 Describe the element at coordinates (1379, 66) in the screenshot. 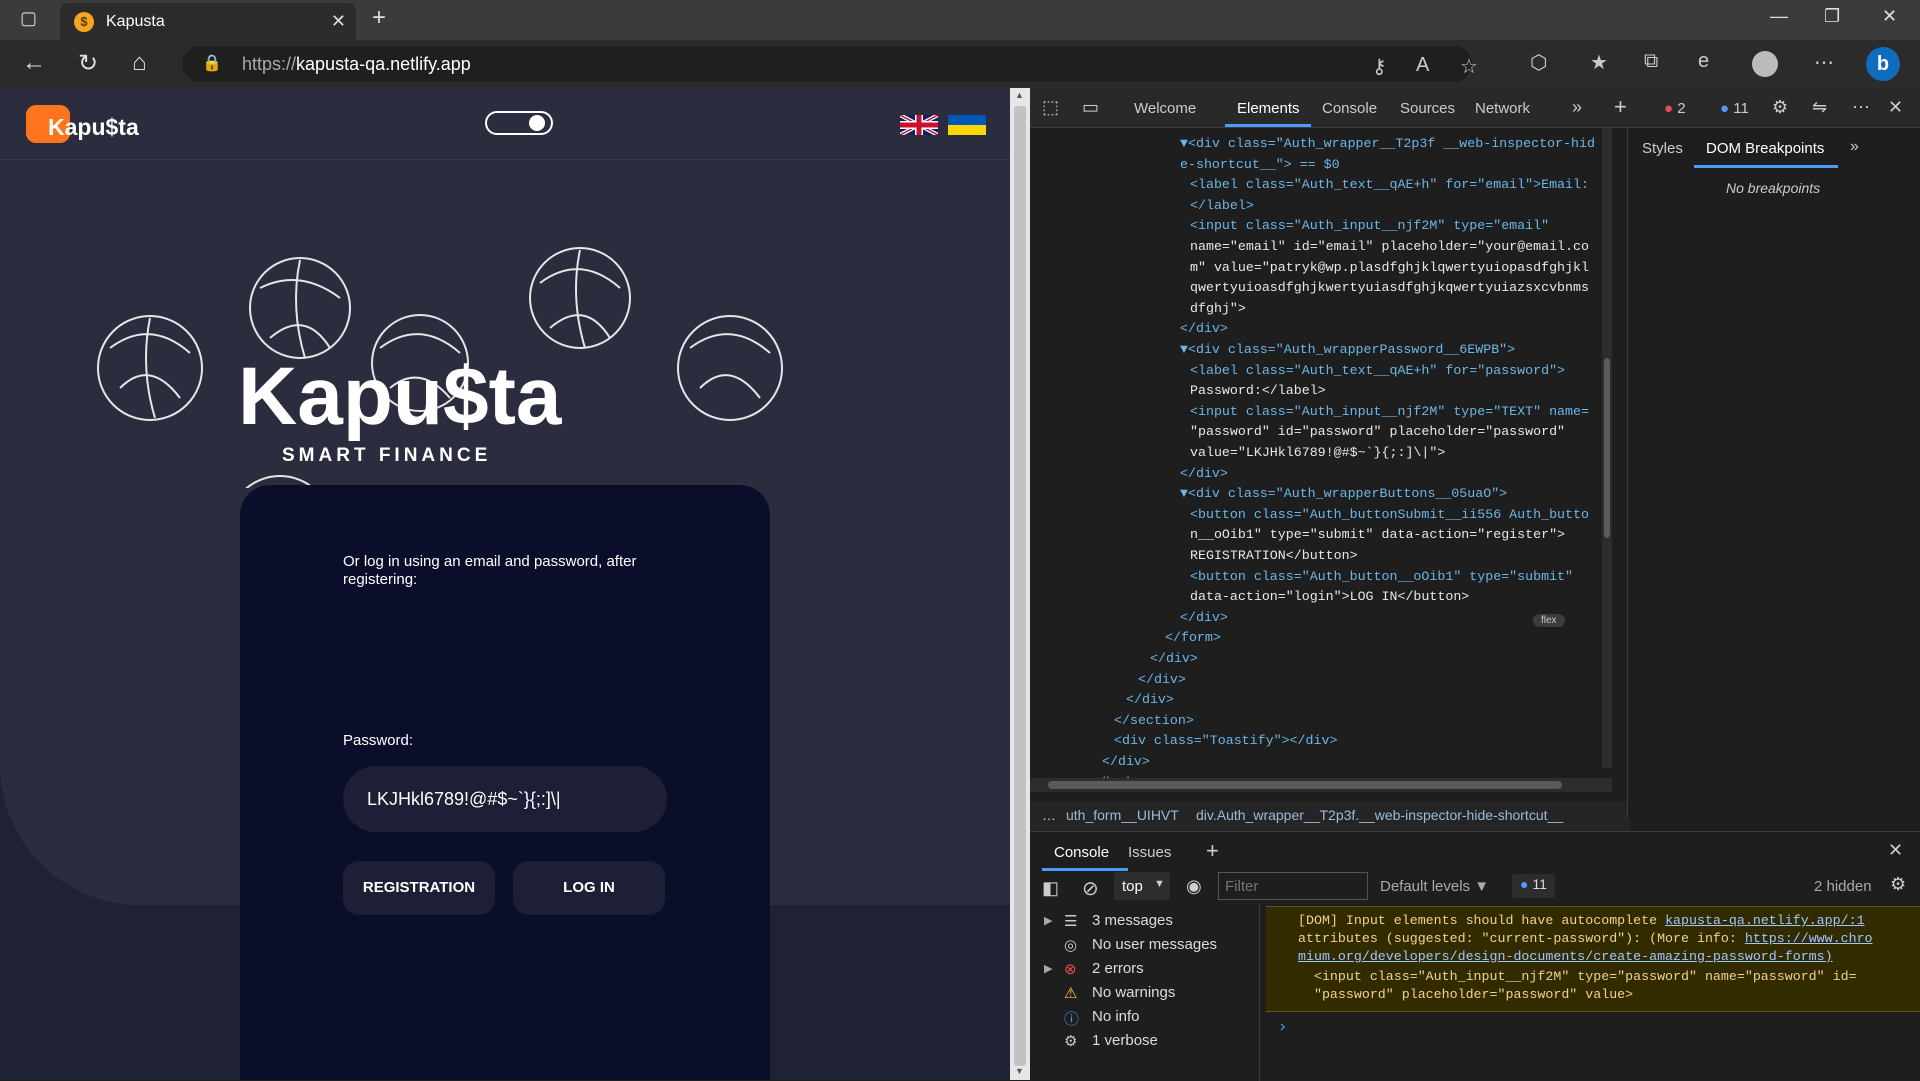

I see `key-icon: ⚷` at that location.